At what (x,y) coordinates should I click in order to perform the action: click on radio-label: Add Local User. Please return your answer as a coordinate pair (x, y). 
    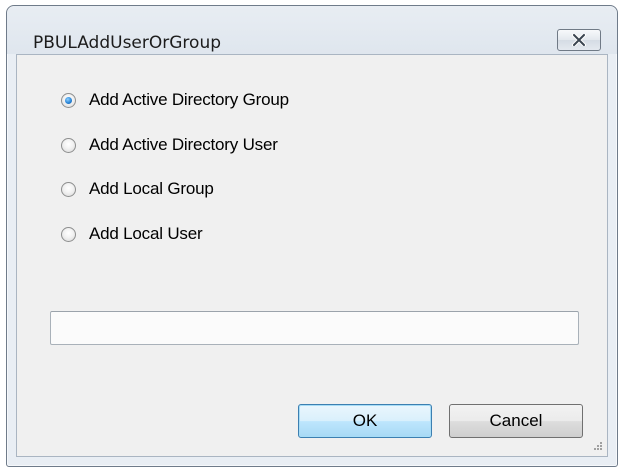
    Looking at the image, I should click on (146, 233).